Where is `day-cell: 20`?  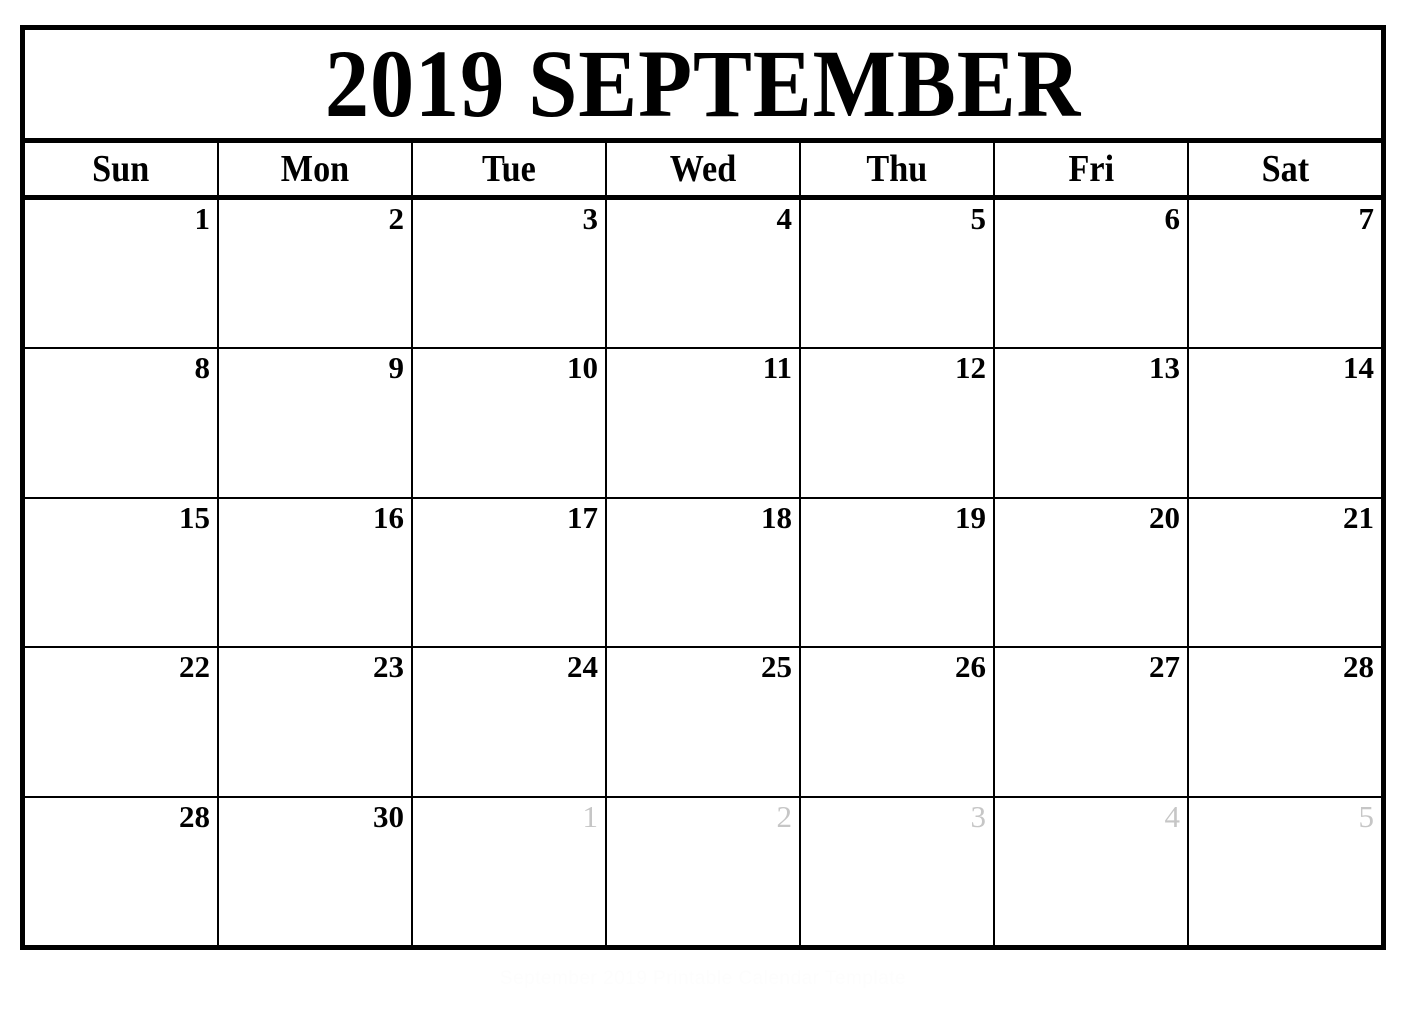 day-cell: 20 is located at coordinates (1092, 572).